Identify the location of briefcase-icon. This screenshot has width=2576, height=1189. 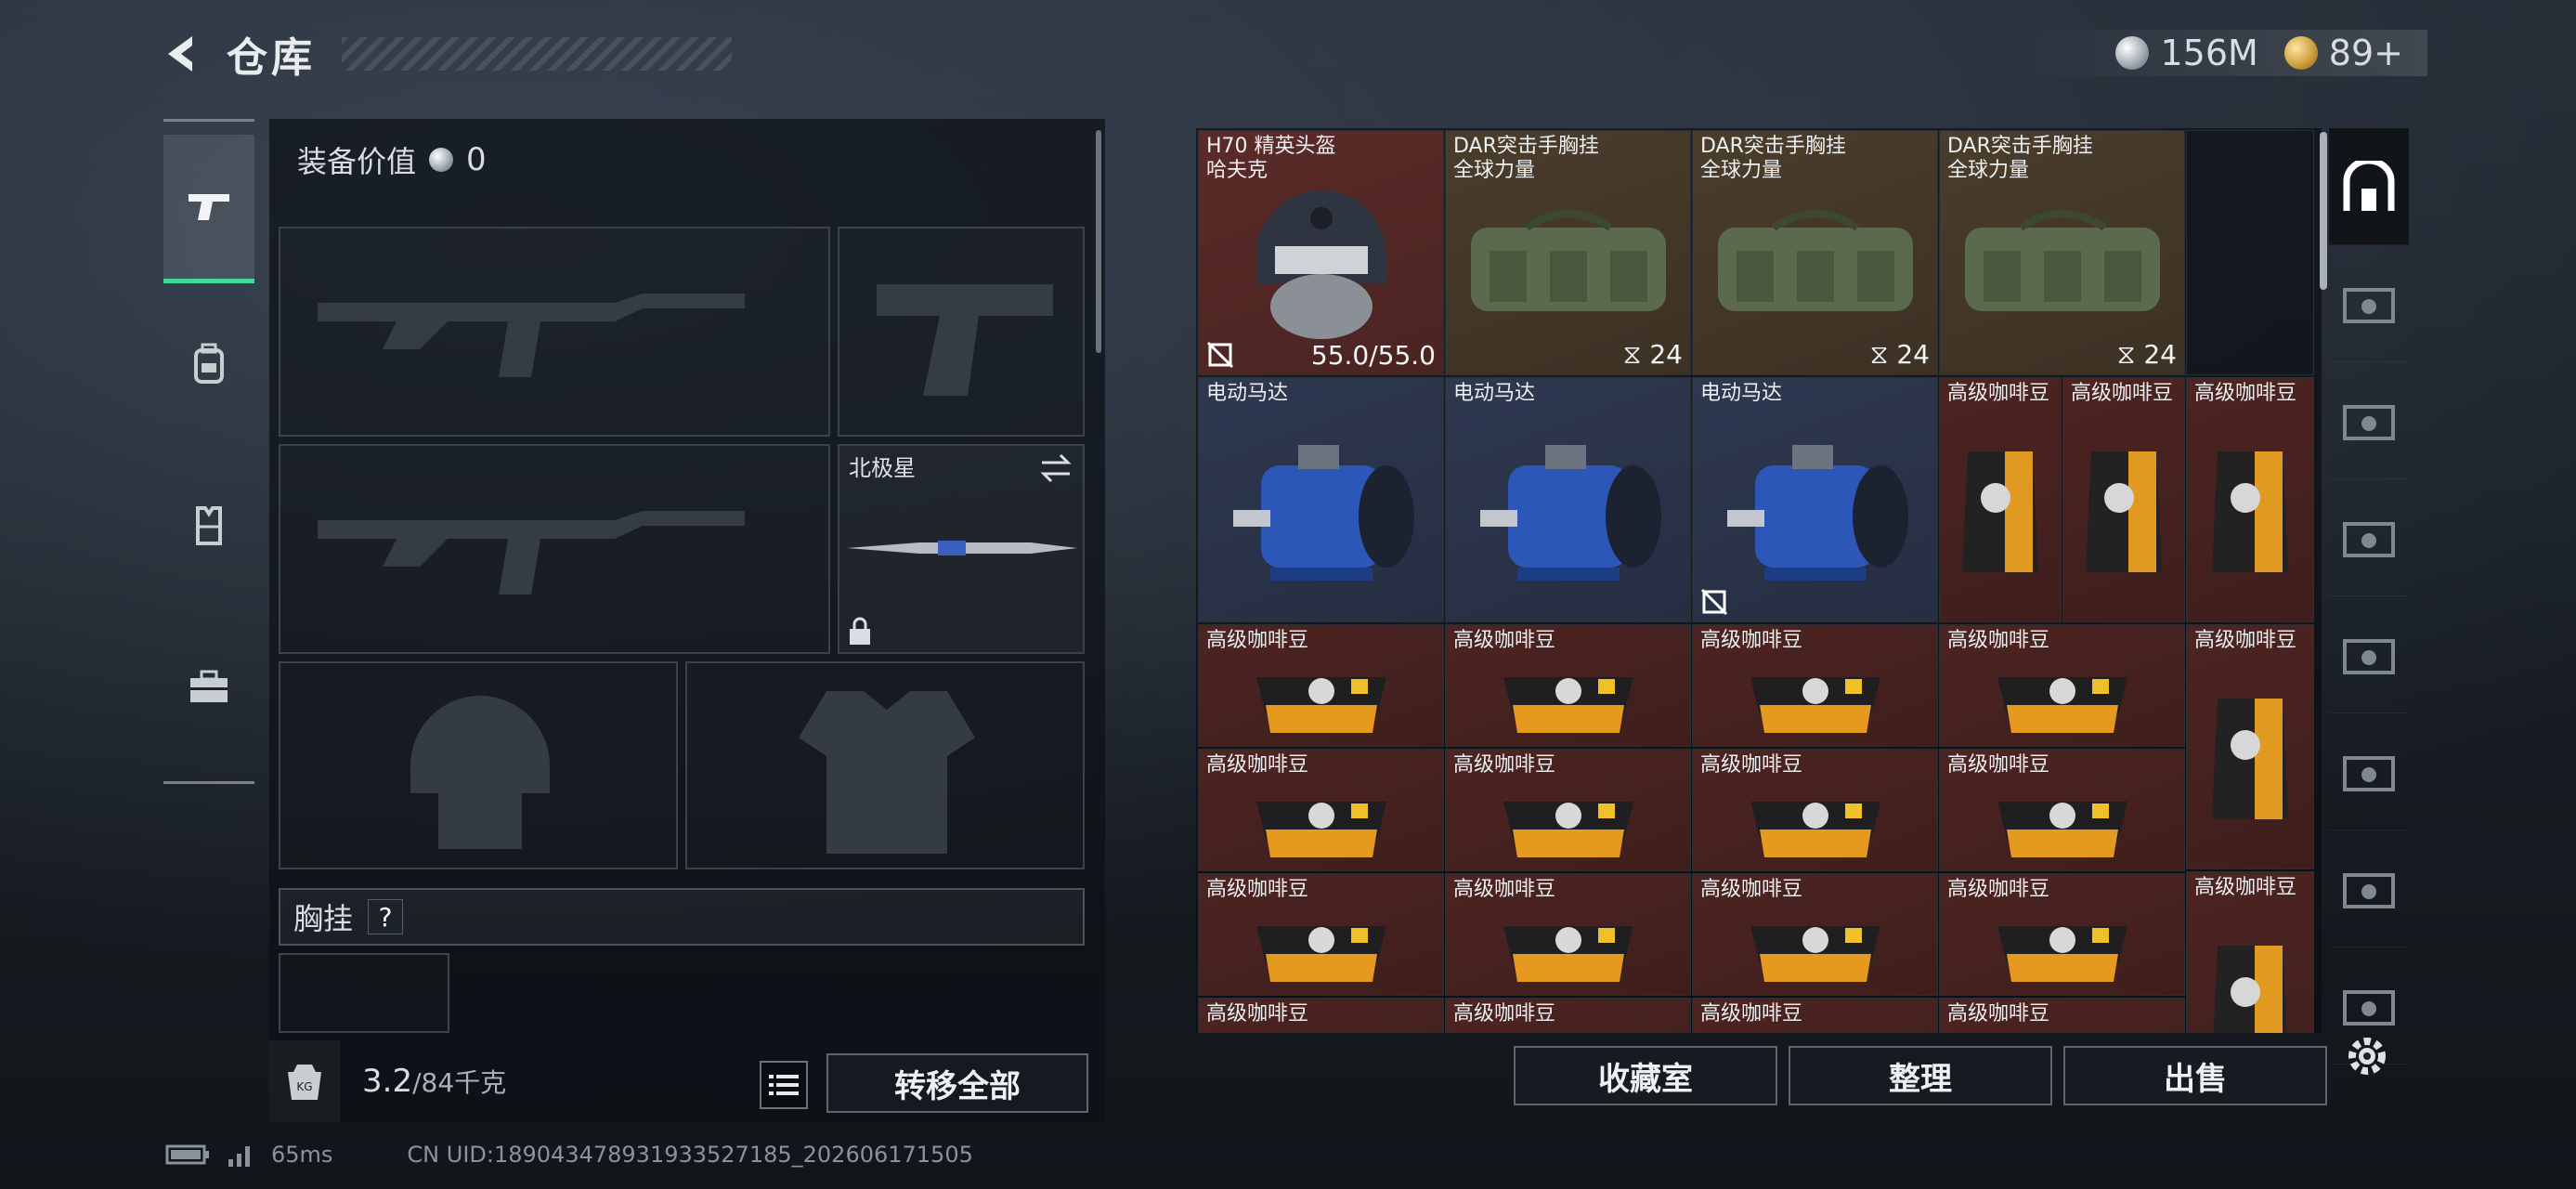
(209, 686).